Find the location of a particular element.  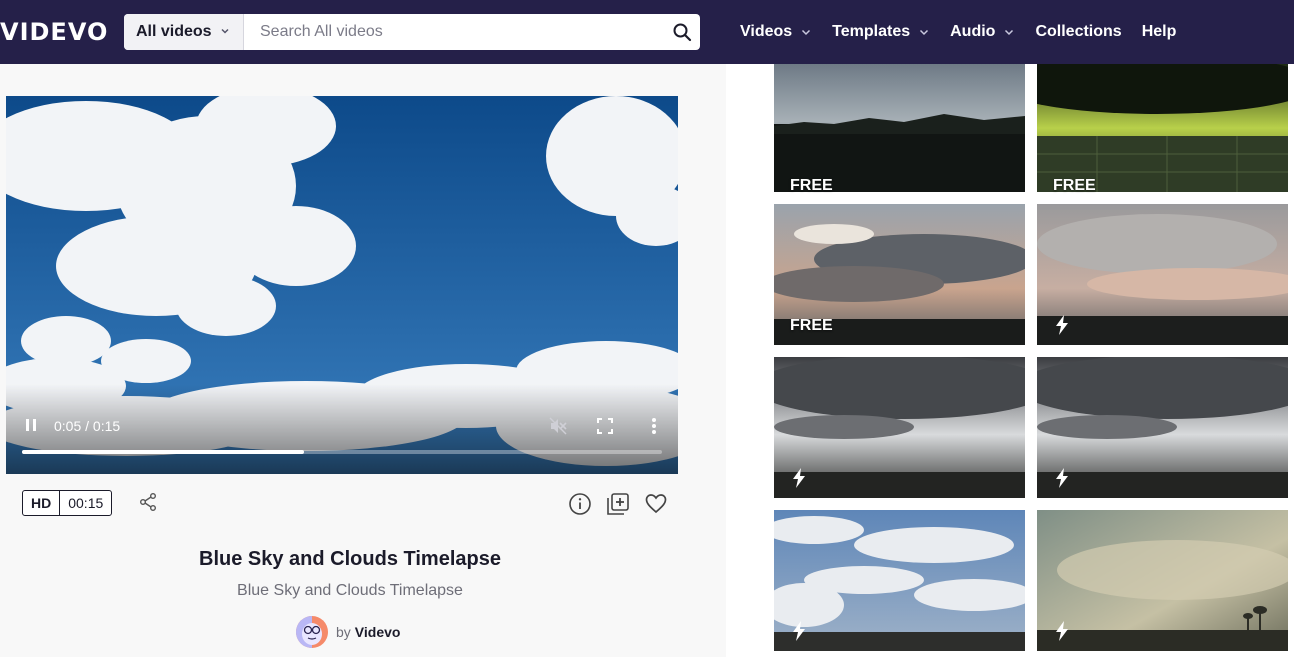

author-row: by Videvo is located at coordinates (348, 632).